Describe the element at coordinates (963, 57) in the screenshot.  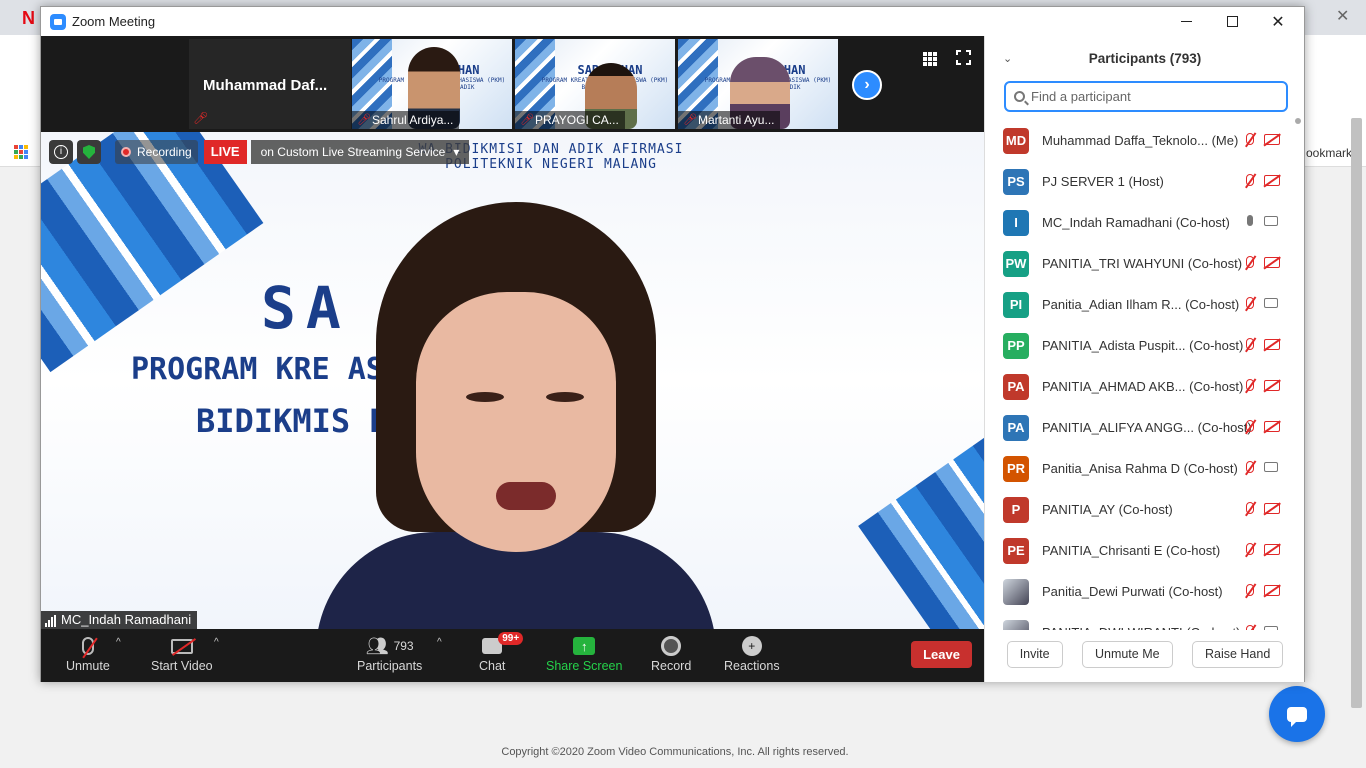
I see `fullscreen-icon` at that location.